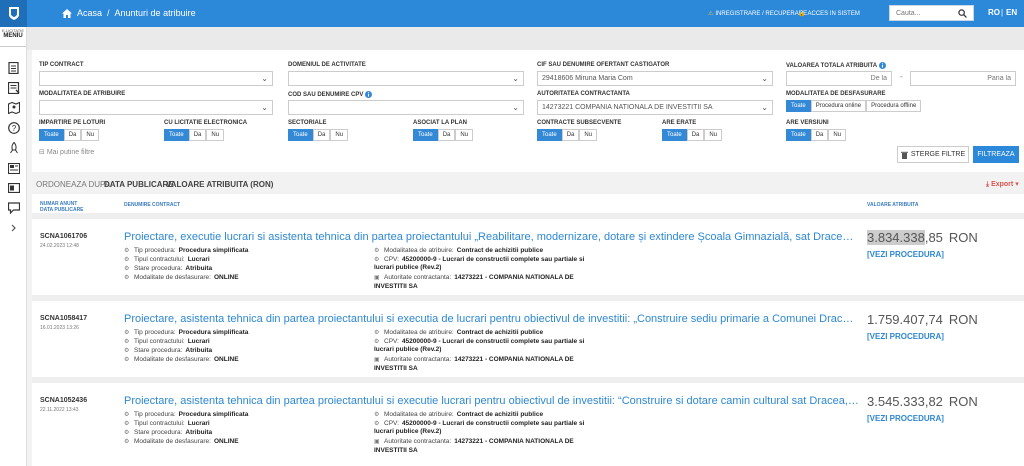 The width and height of the screenshot is (1024, 466). Describe the element at coordinates (67, 13) in the screenshot. I see `home-icon` at that location.